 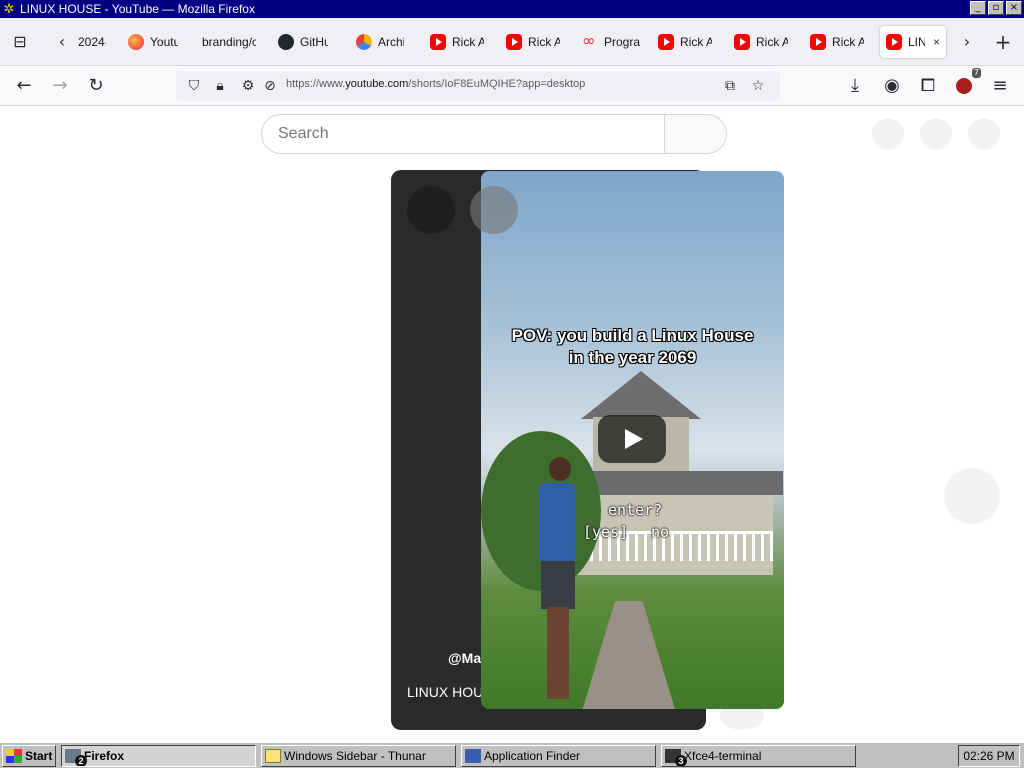 I want to click on window-title: LINUX HOUSE - YouTube — Mozilla Firefox, so click(x=137, y=9).